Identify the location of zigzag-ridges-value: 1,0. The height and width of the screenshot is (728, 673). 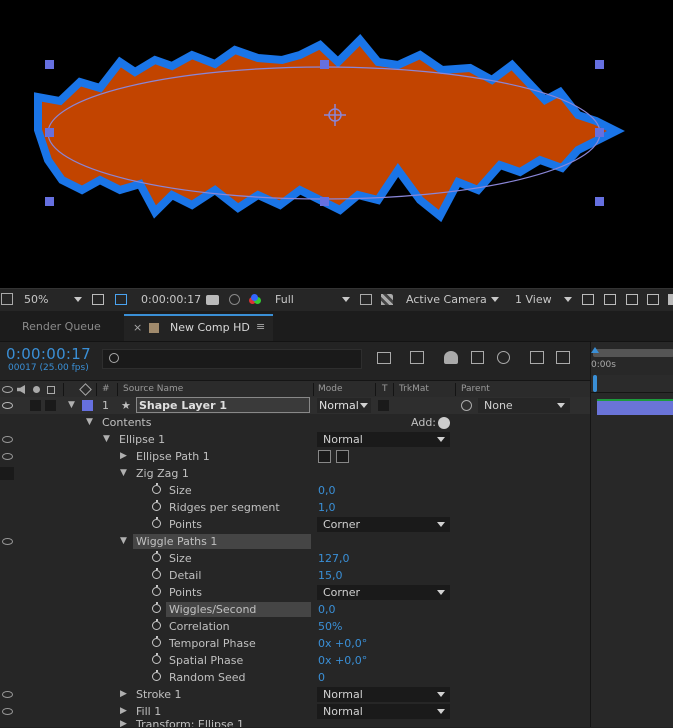
(327, 507).